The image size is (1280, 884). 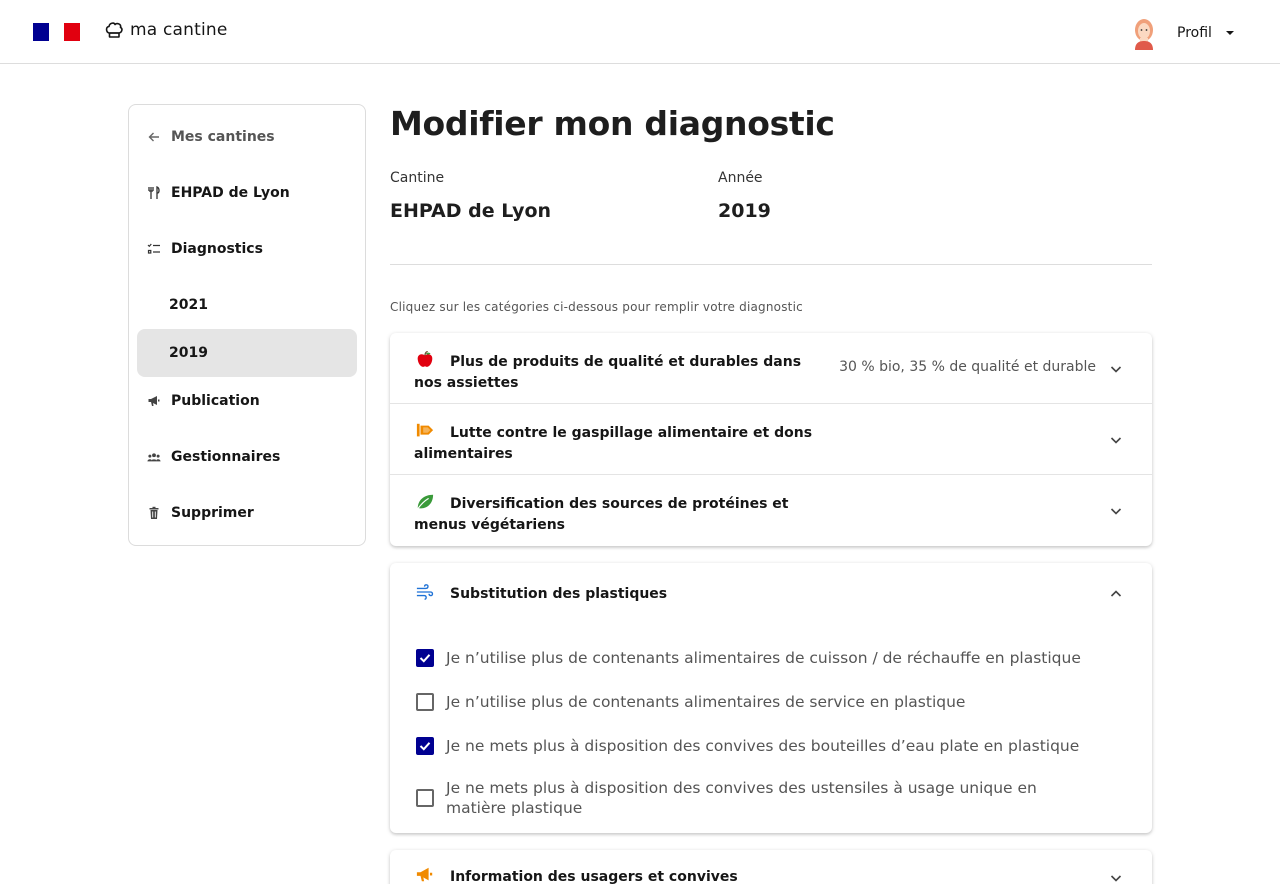 I want to click on page-title: Modifier mon diagnostic, so click(x=612, y=123).